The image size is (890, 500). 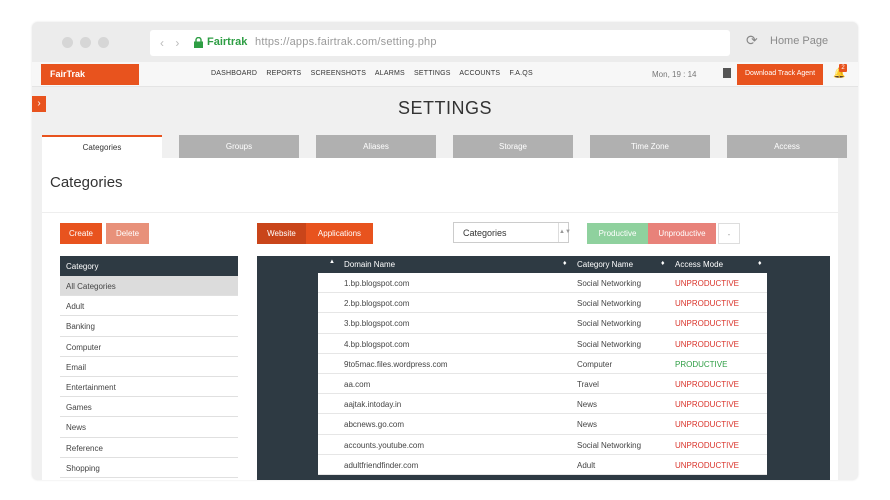 What do you see at coordinates (377, 283) in the screenshot?
I see `domain-cell: 1.bp.blogspot.com` at bounding box center [377, 283].